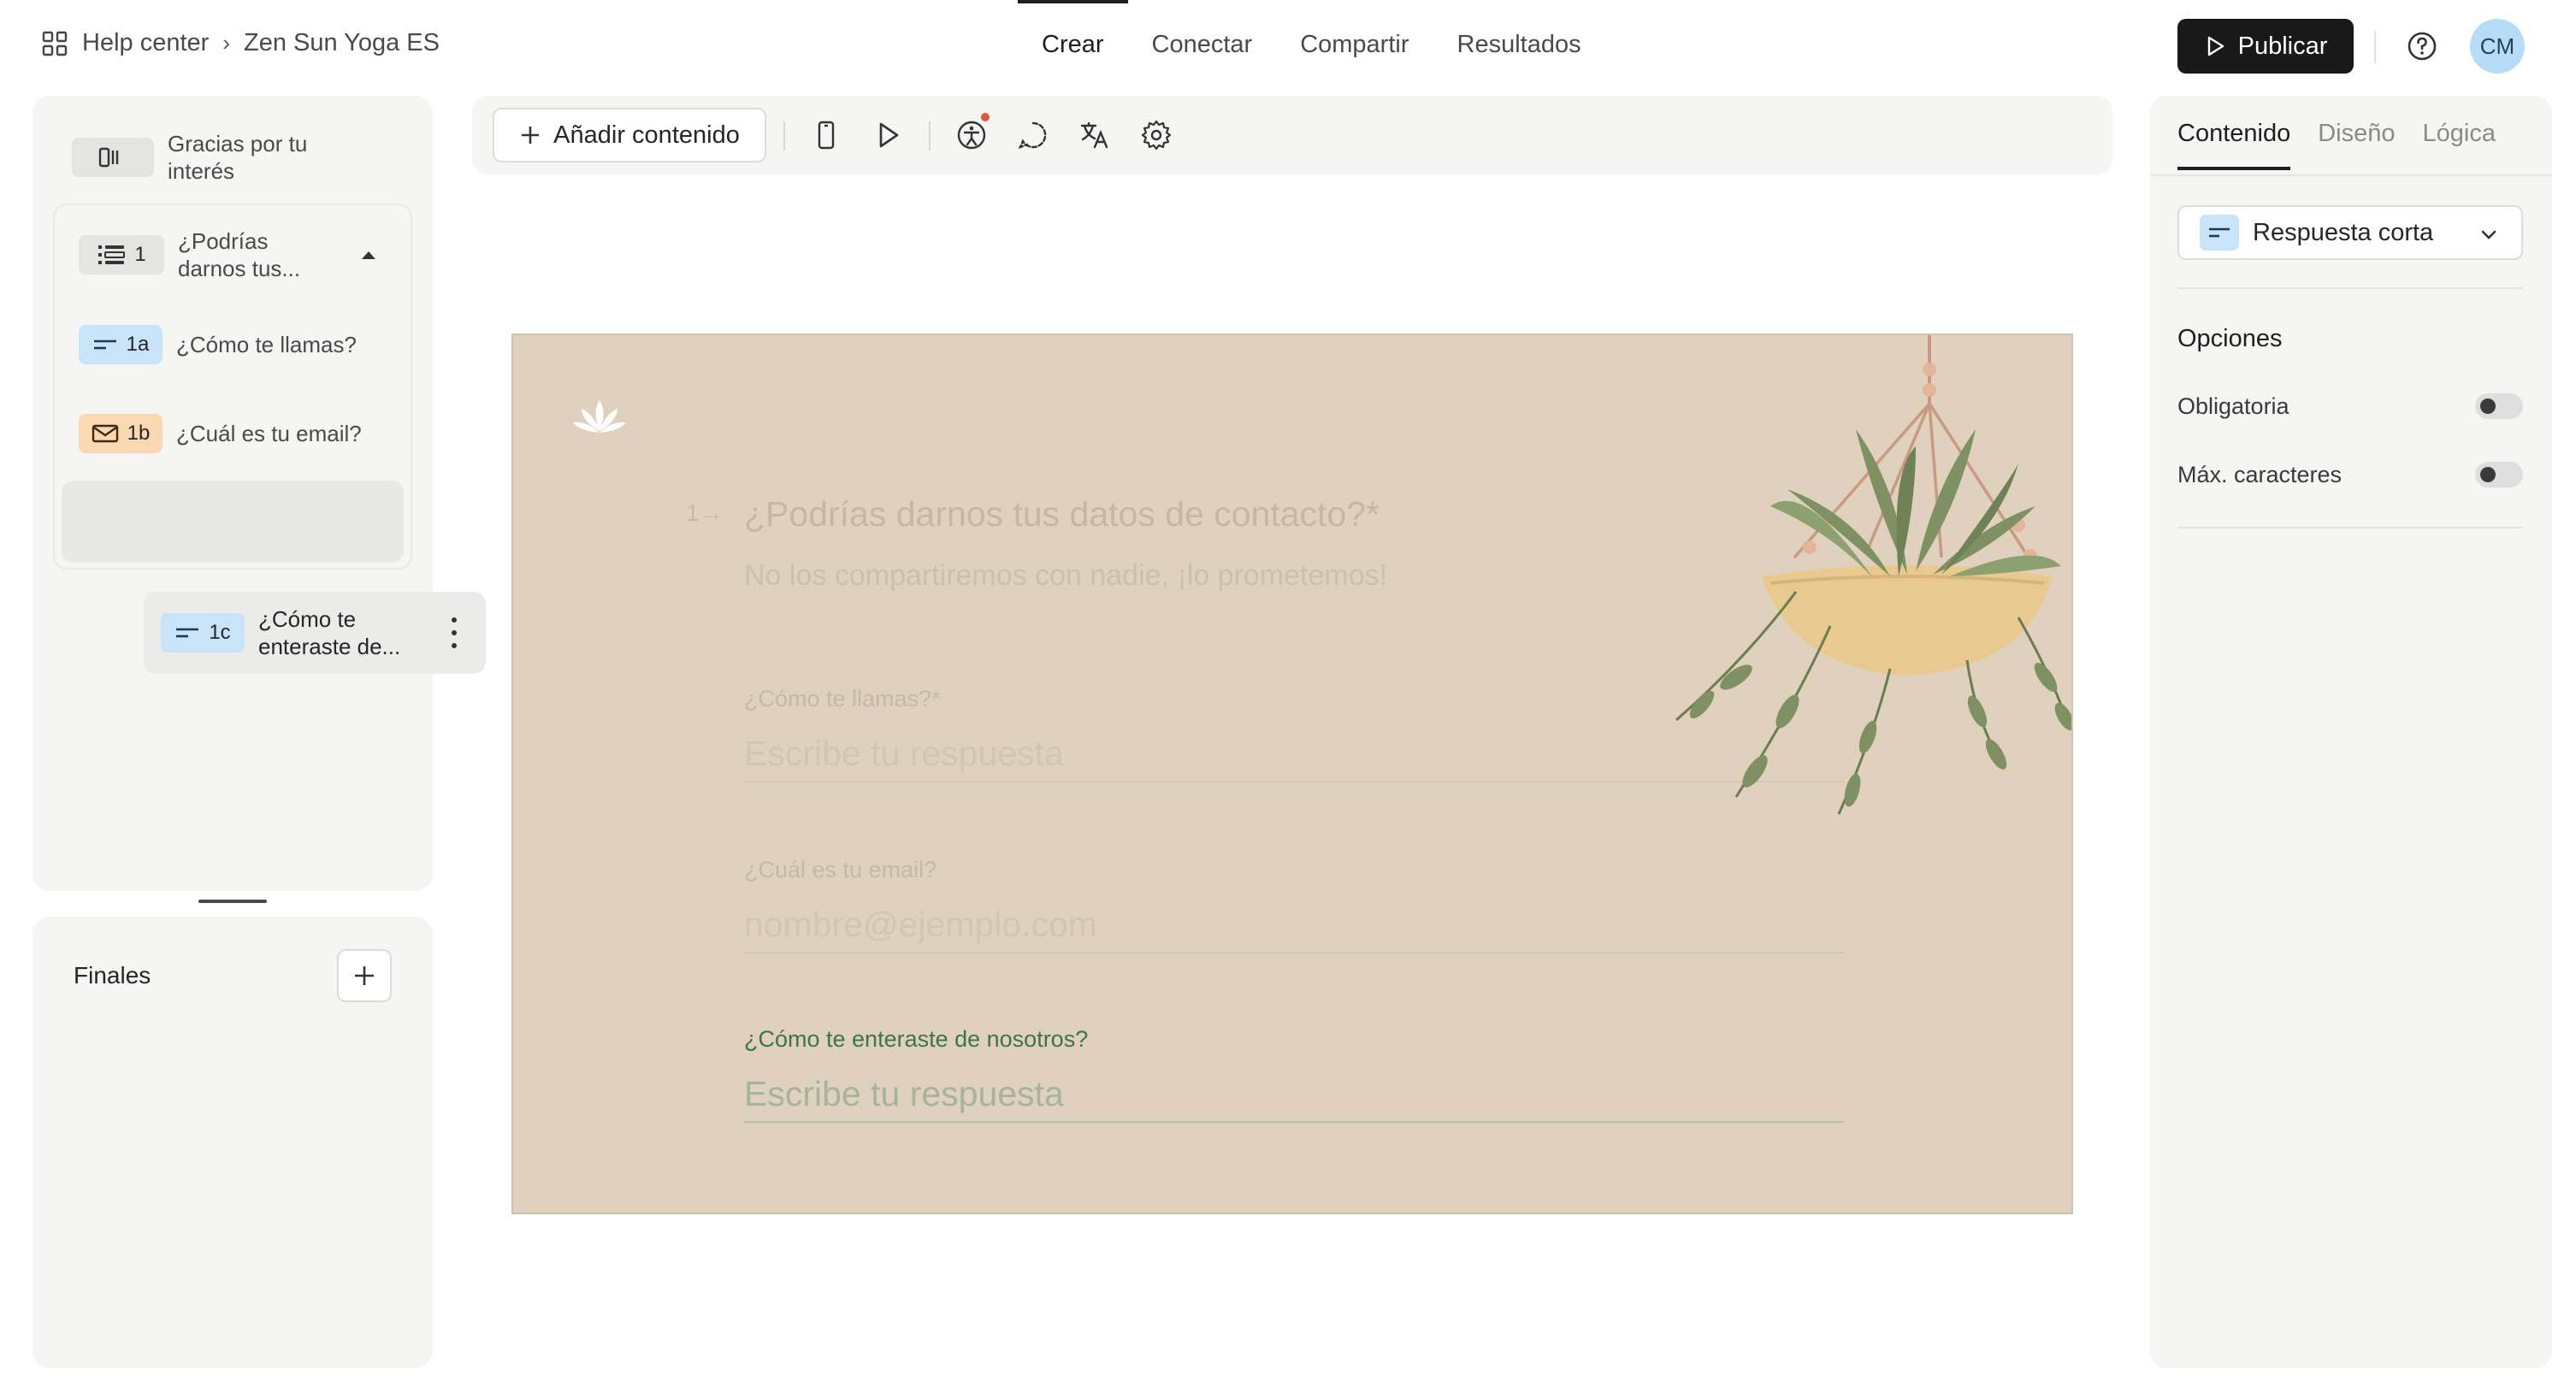  What do you see at coordinates (238, 157) in the screenshot?
I see `sidebar-item-label: Gracias por tu interés` at bounding box center [238, 157].